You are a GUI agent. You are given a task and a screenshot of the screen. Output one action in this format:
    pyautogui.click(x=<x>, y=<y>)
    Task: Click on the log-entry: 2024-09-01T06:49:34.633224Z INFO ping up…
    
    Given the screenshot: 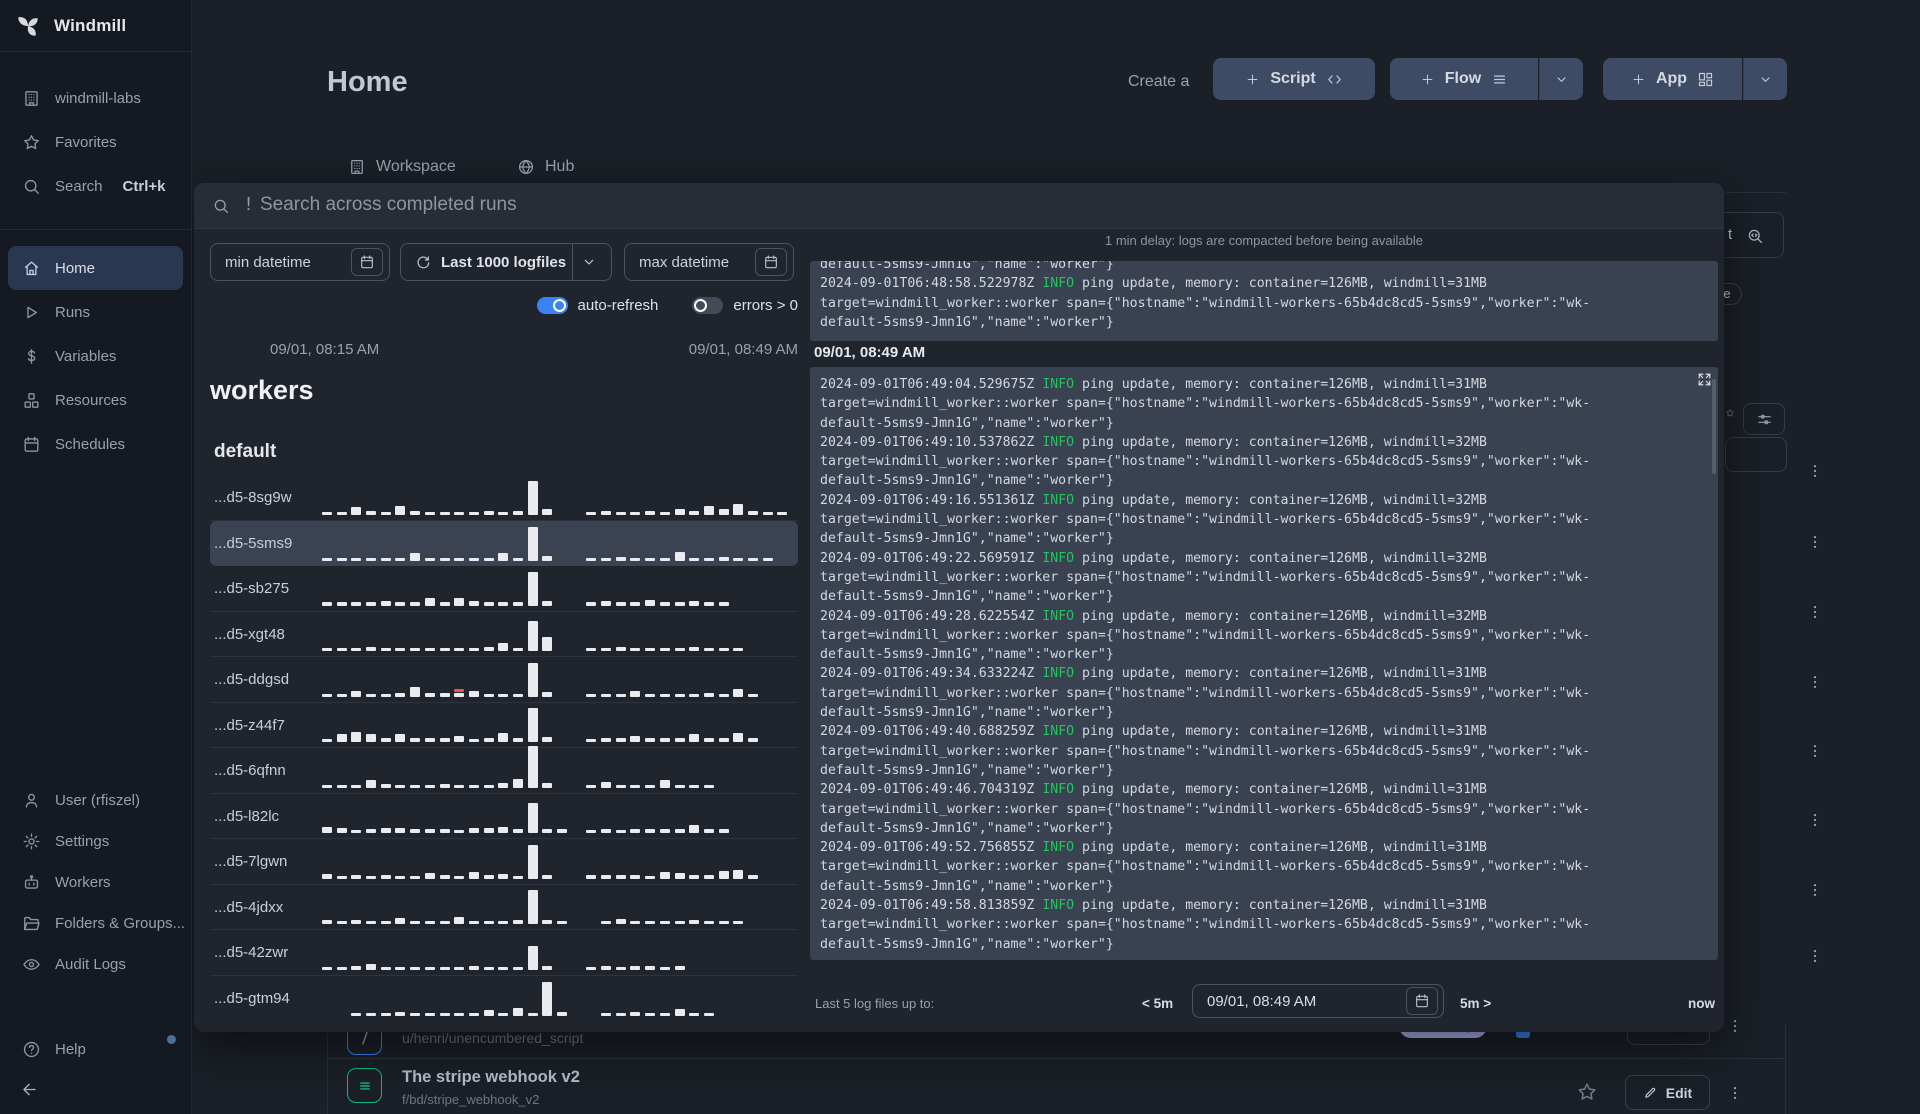 What is the action you would take?
    pyautogui.click(x=1264, y=693)
    